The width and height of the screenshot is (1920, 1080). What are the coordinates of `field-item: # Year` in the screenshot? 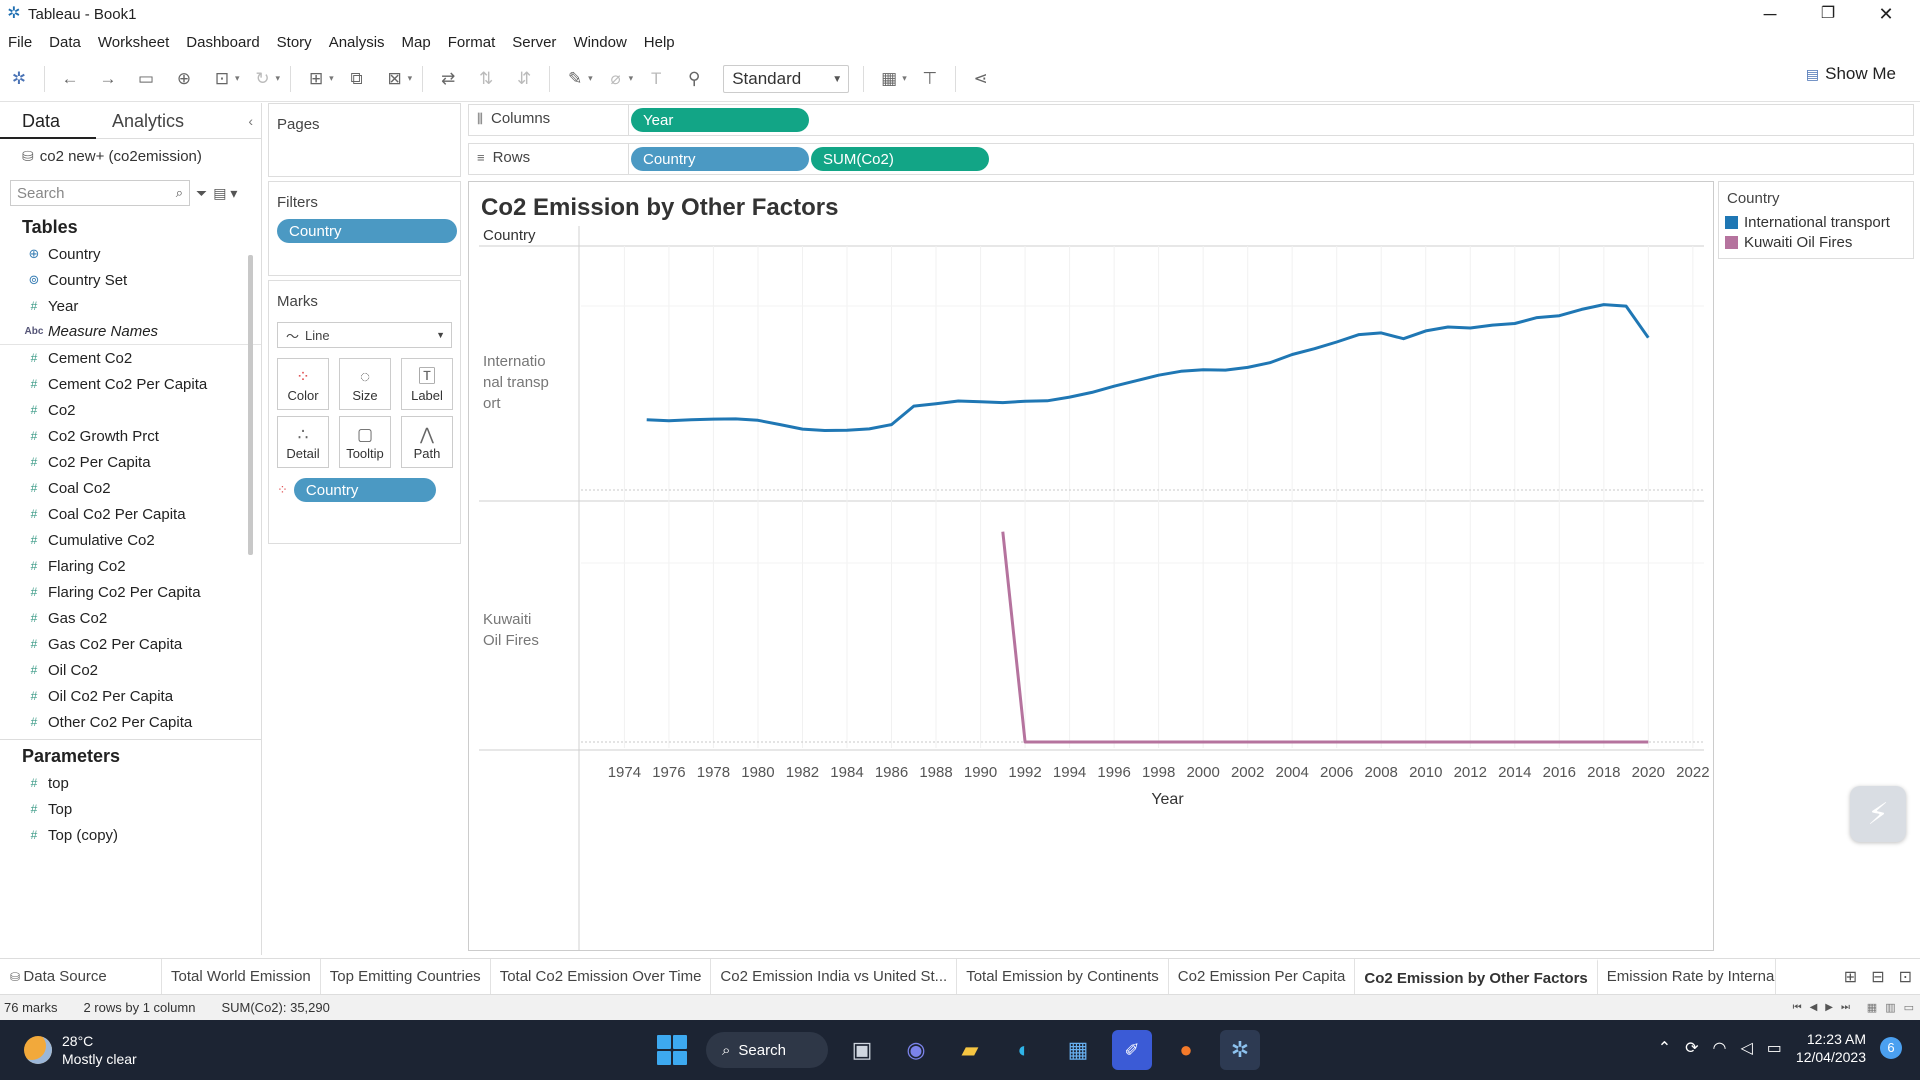 It's located at (130, 306).